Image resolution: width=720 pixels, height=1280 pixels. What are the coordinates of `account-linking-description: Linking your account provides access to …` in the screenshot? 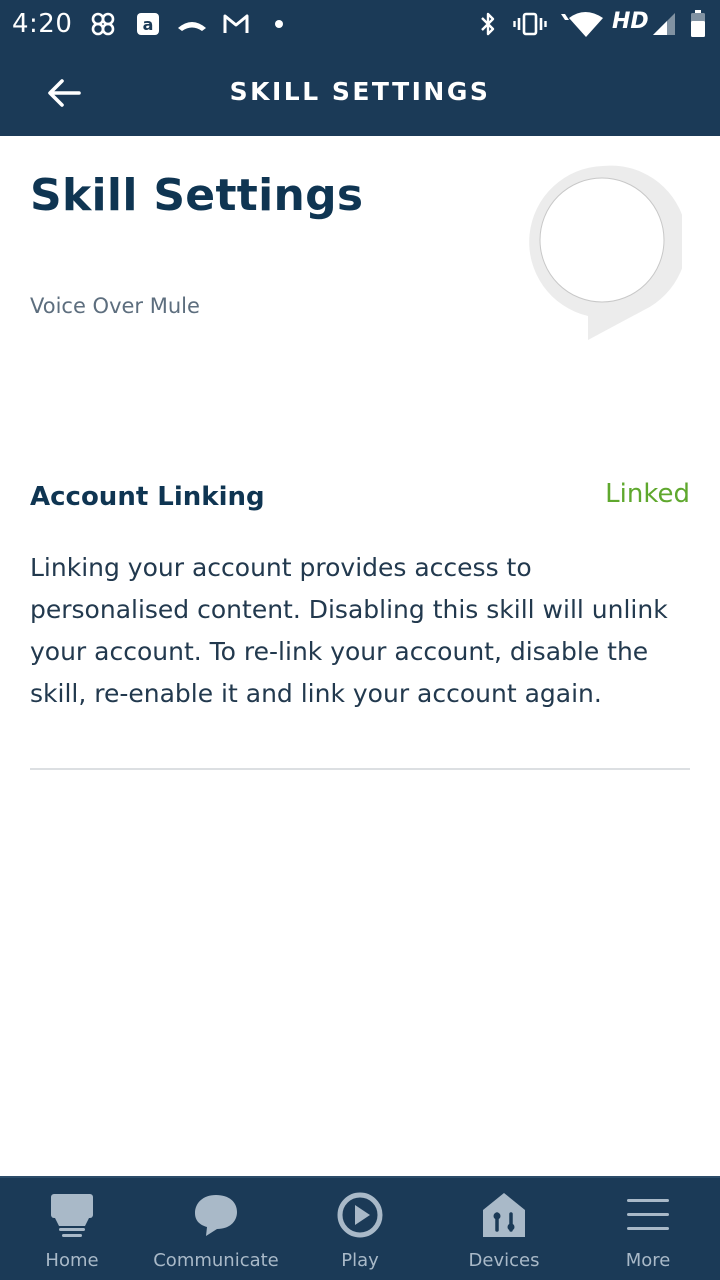 It's located at (349, 630).